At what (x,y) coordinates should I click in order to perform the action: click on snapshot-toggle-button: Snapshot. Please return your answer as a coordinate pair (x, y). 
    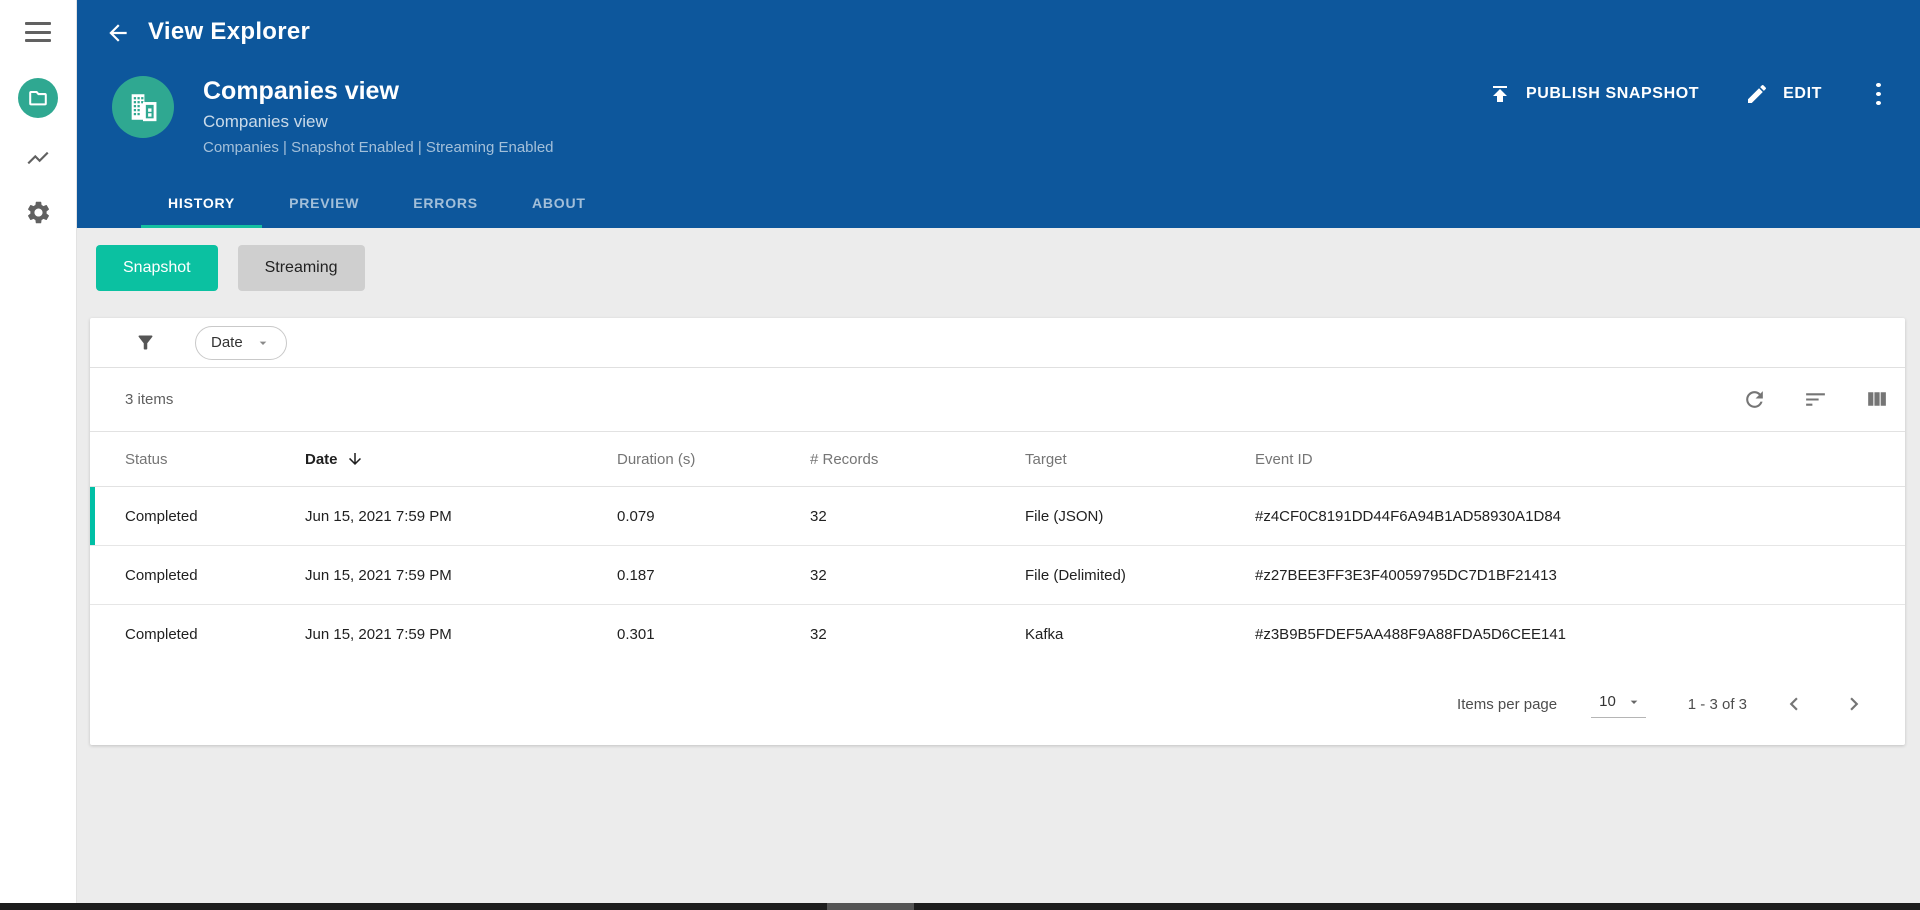
    Looking at the image, I should click on (157, 268).